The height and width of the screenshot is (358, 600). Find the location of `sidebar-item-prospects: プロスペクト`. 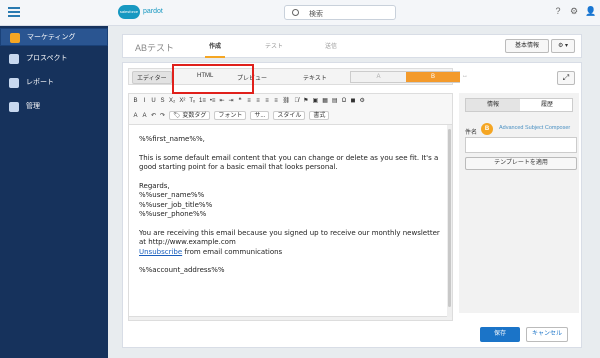

sidebar-item-prospects: プロスペクト is located at coordinates (54, 59).